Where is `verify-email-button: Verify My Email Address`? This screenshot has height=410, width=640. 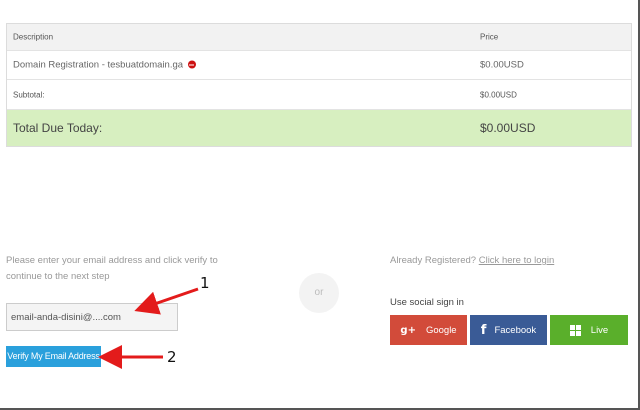 verify-email-button: Verify My Email Address is located at coordinates (53, 356).